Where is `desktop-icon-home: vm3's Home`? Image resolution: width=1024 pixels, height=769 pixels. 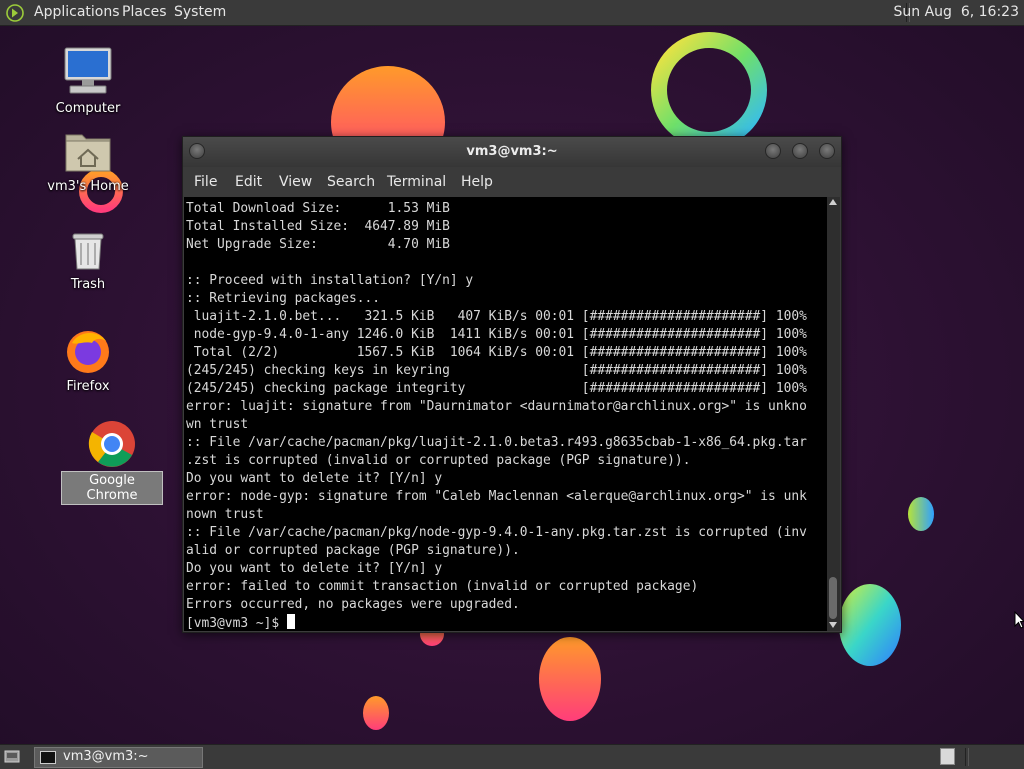 desktop-icon-home: vm3's Home is located at coordinates (88, 161).